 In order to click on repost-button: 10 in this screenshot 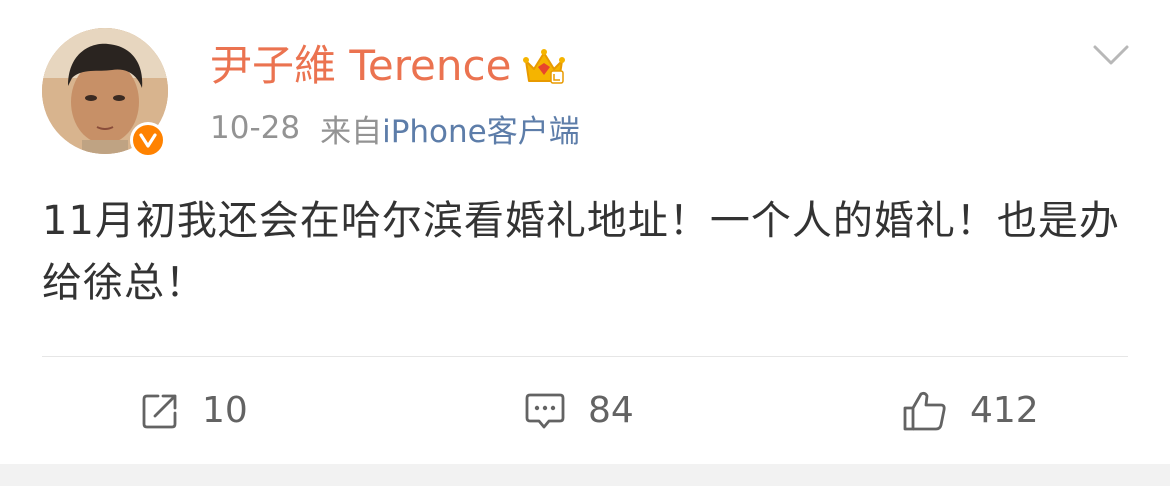, I will do `click(194, 411)`.